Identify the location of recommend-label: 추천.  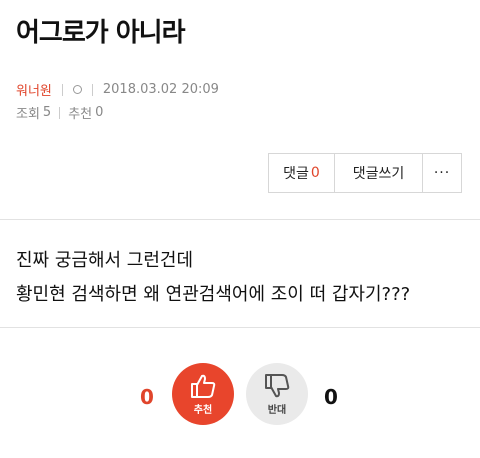
(80, 114).